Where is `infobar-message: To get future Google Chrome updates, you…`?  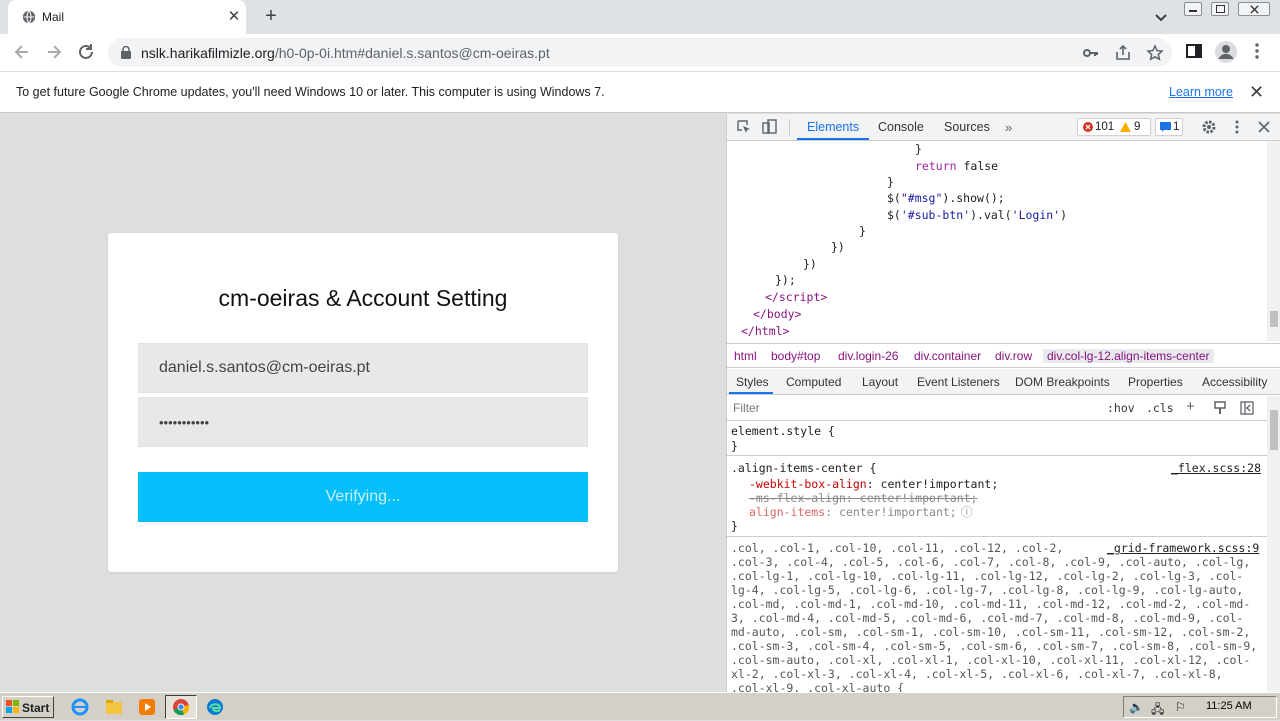
infobar-message: To get future Google Chrome updates, you… is located at coordinates (310, 92).